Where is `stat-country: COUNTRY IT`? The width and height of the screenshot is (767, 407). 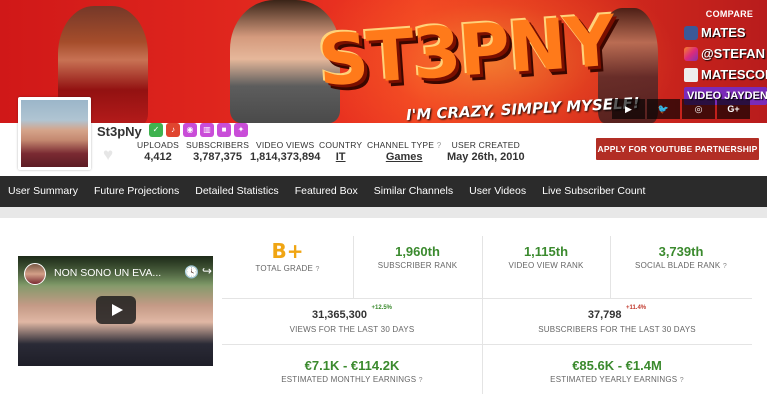 stat-country: COUNTRY IT is located at coordinates (341, 151).